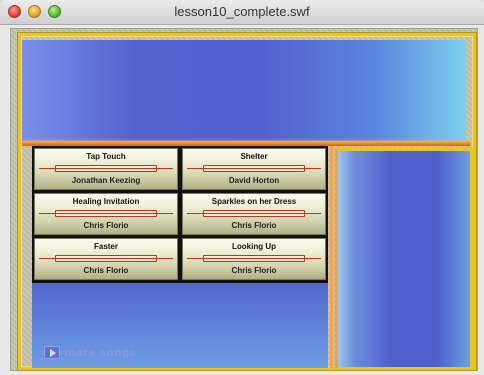 The width and height of the screenshot is (484, 375). Describe the element at coordinates (254, 156) in the screenshot. I see `song-title: Shelter` at that location.